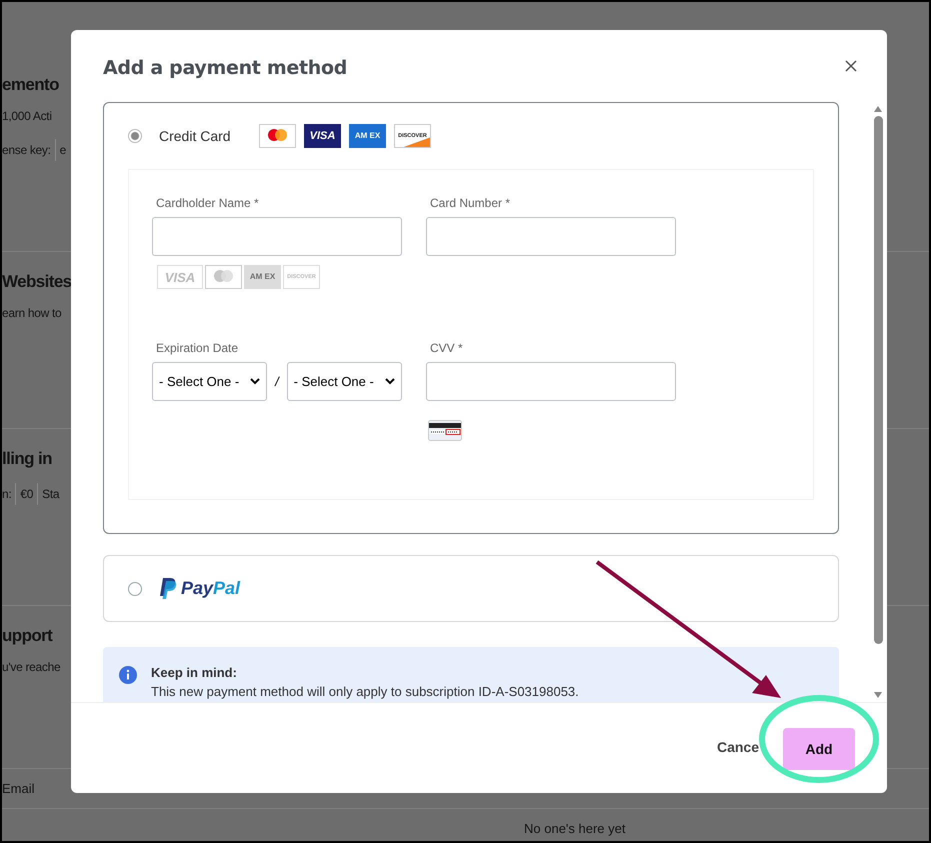 Image resolution: width=931 pixels, height=843 pixels. What do you see at coordinates (7, 494) in the screenshot?
I see `background-text: n:` at bounding box center [7, 494].